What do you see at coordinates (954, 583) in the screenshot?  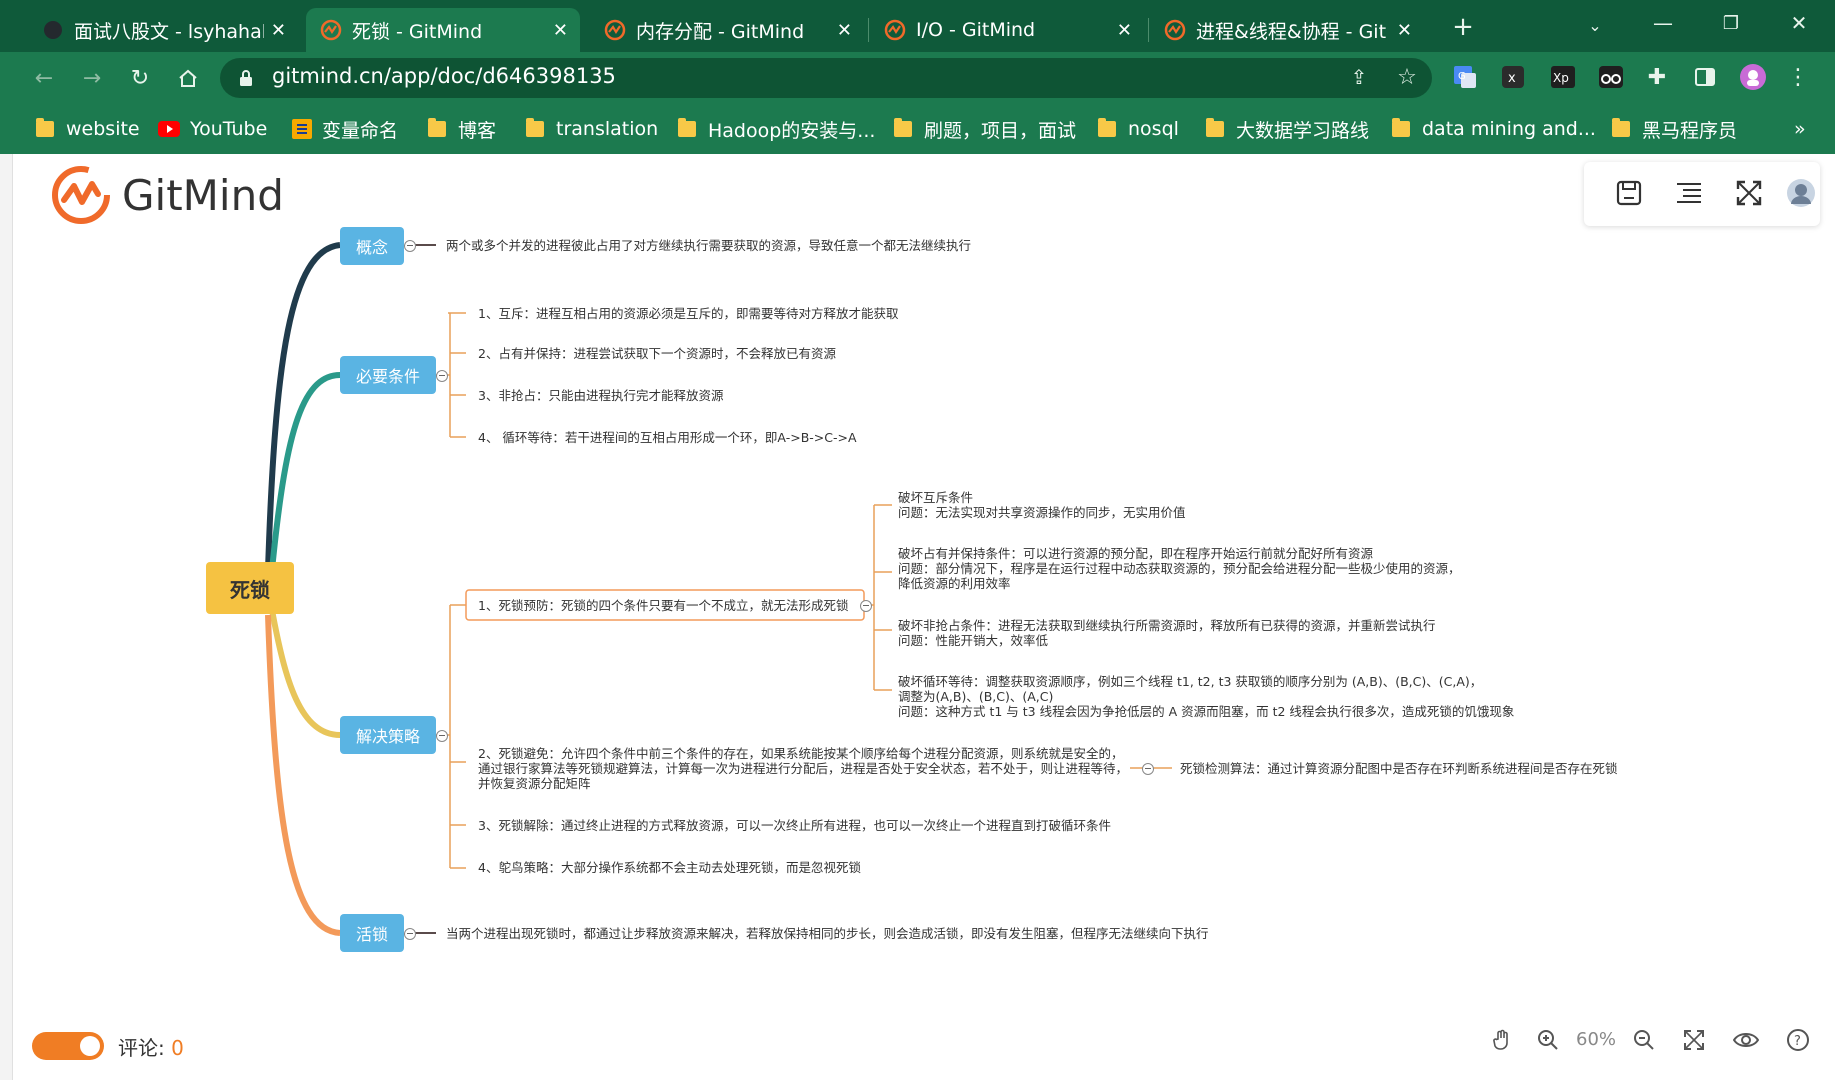 I see `detail-line: 降低资源的利用效率` at bounding box center [954, 583].